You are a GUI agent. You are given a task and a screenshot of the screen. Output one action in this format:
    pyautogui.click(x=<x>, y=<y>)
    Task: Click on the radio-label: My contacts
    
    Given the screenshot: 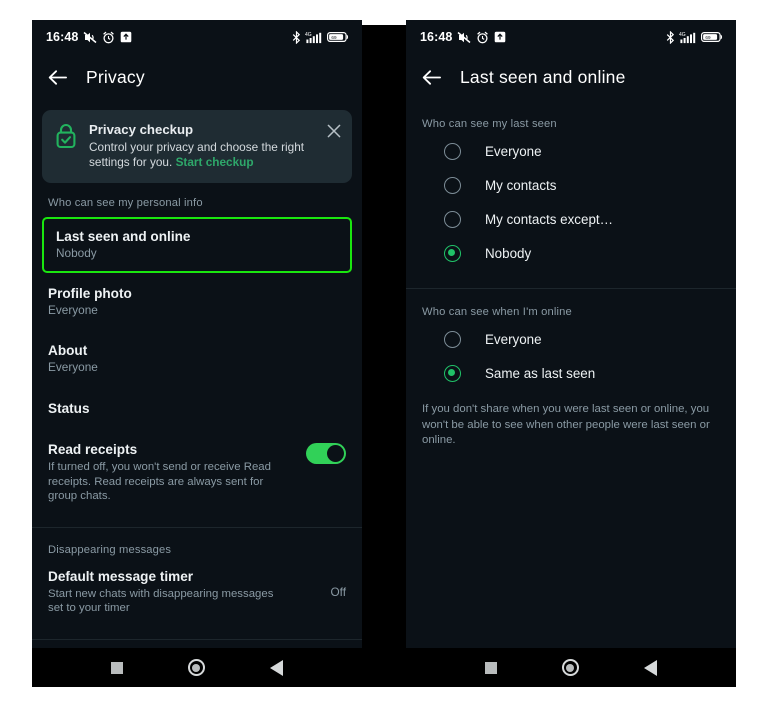 What is the action you would take?
    pyautogui.click(x=521, y=185)
    